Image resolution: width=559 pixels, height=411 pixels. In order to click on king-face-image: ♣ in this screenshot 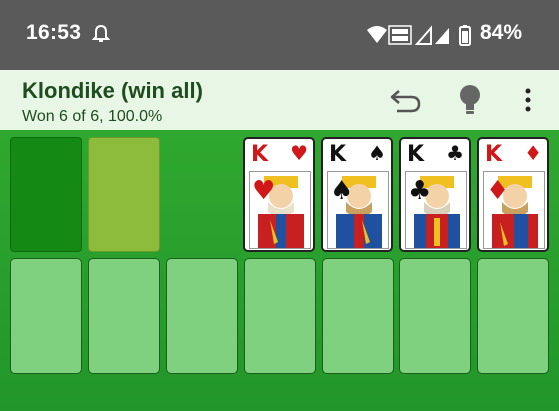, I will do `click(436, 210)`.